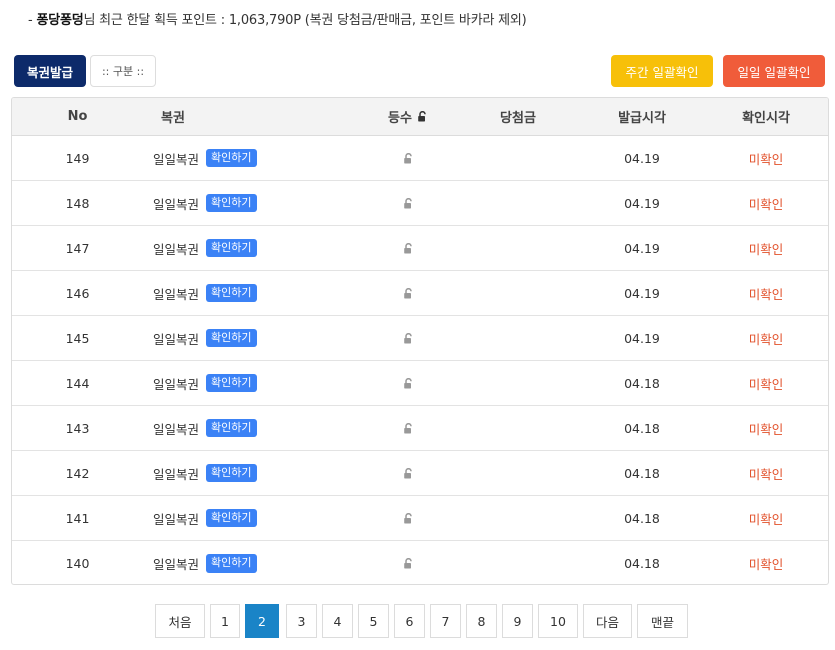 The width and height of the screenshot is (835, 650). Describe the element at coordinates (420, 70) in the screenshot. I see `toolbar: 복권발급 :: 구분 :: 주간 일괄확인 일일 일괄확인` at that location.